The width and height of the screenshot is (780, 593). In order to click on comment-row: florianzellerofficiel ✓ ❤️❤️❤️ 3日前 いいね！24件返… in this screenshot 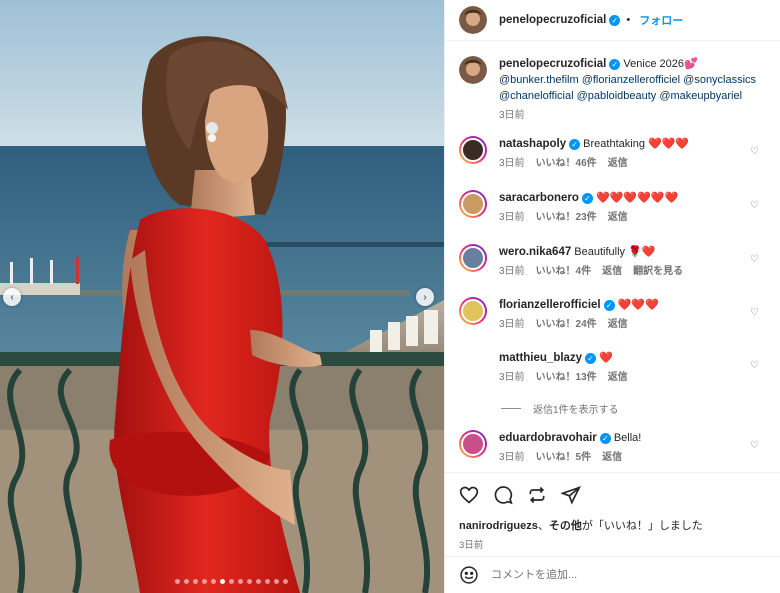, I will do `click(616, 315)`.